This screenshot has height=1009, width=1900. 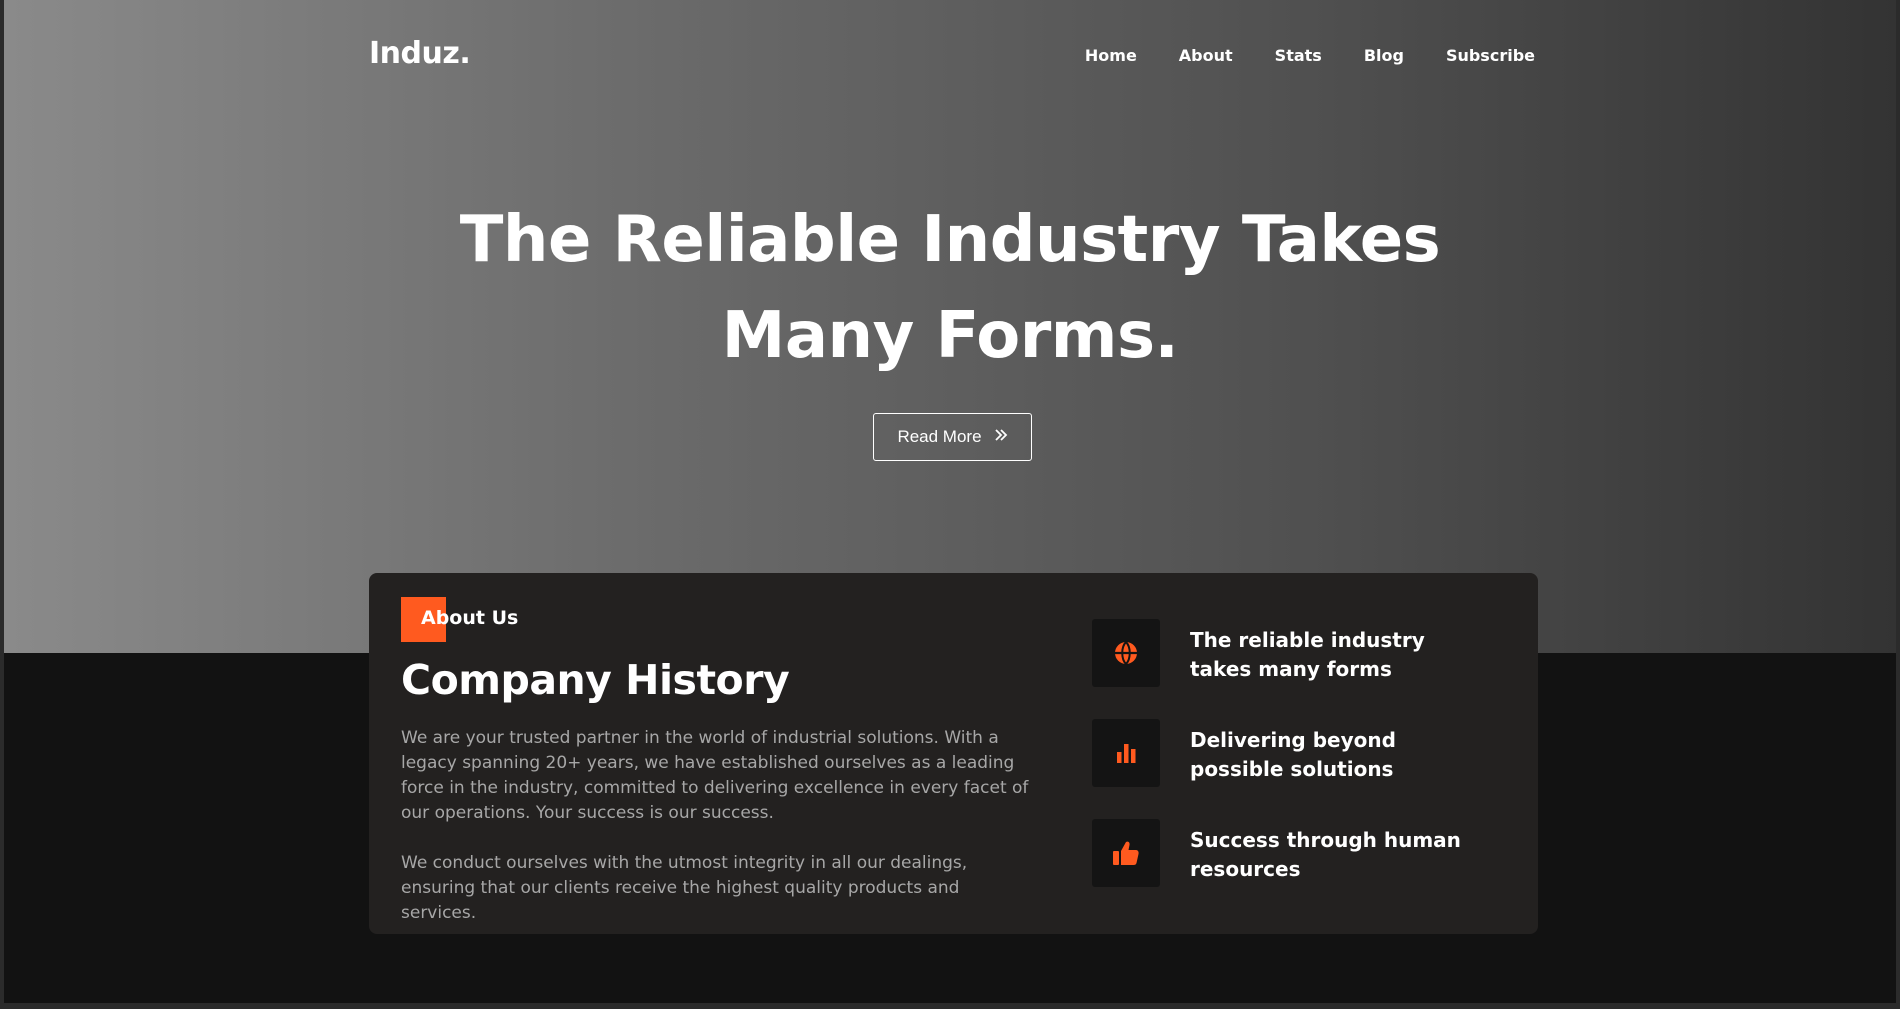 I want to click on nav-link-stats: Stats, so click(x=1298, y=55).